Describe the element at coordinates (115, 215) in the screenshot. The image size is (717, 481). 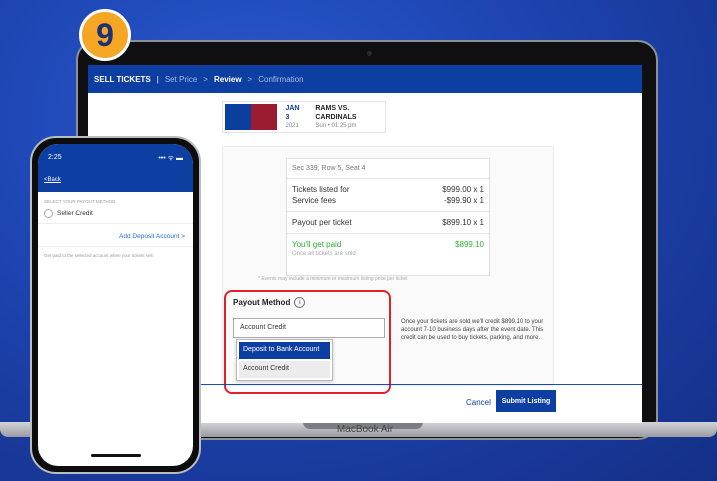
I see `seller-credit-option: Seller Credit` at that location.